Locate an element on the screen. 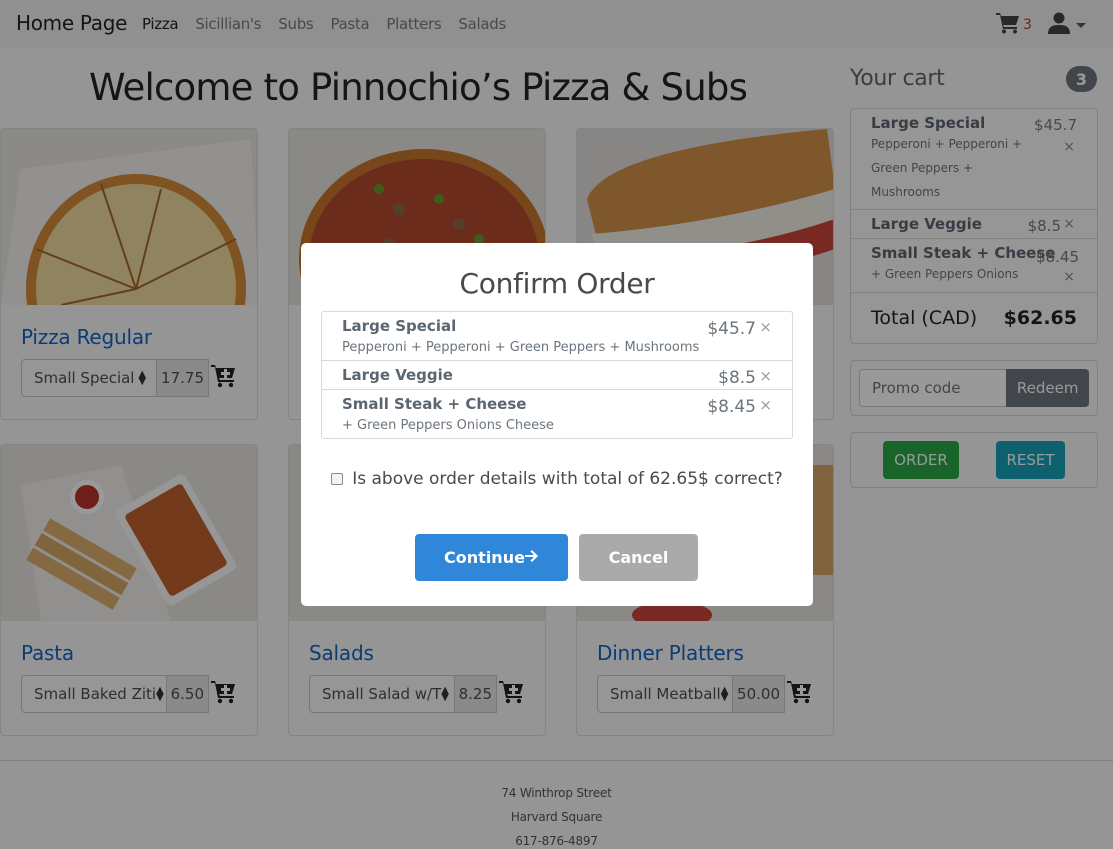 The width and height of the screenshot is (1113, 849). confirm-checkbox is located at coordinates (337, 479).